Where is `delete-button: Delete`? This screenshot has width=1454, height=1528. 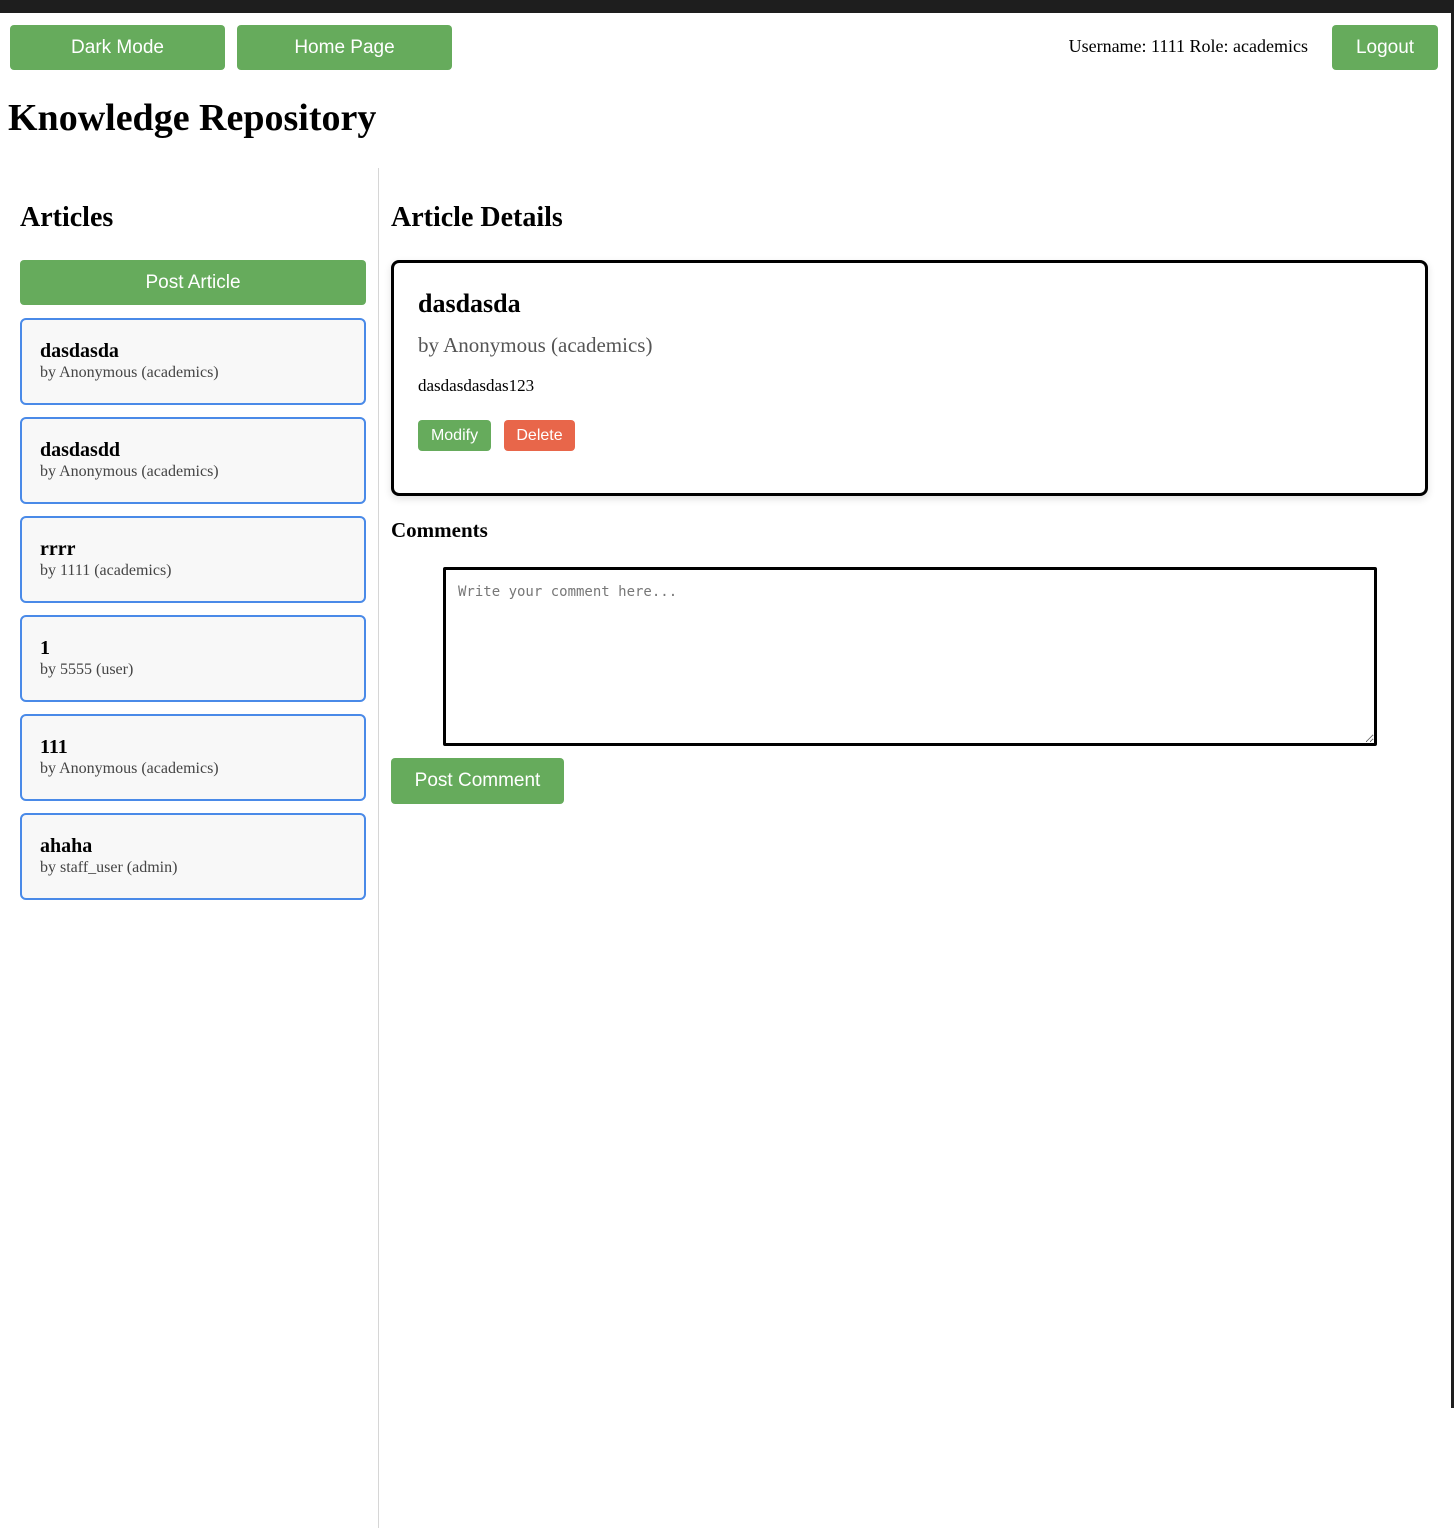 delete-button: Delete is located at coordinates (539, 435).